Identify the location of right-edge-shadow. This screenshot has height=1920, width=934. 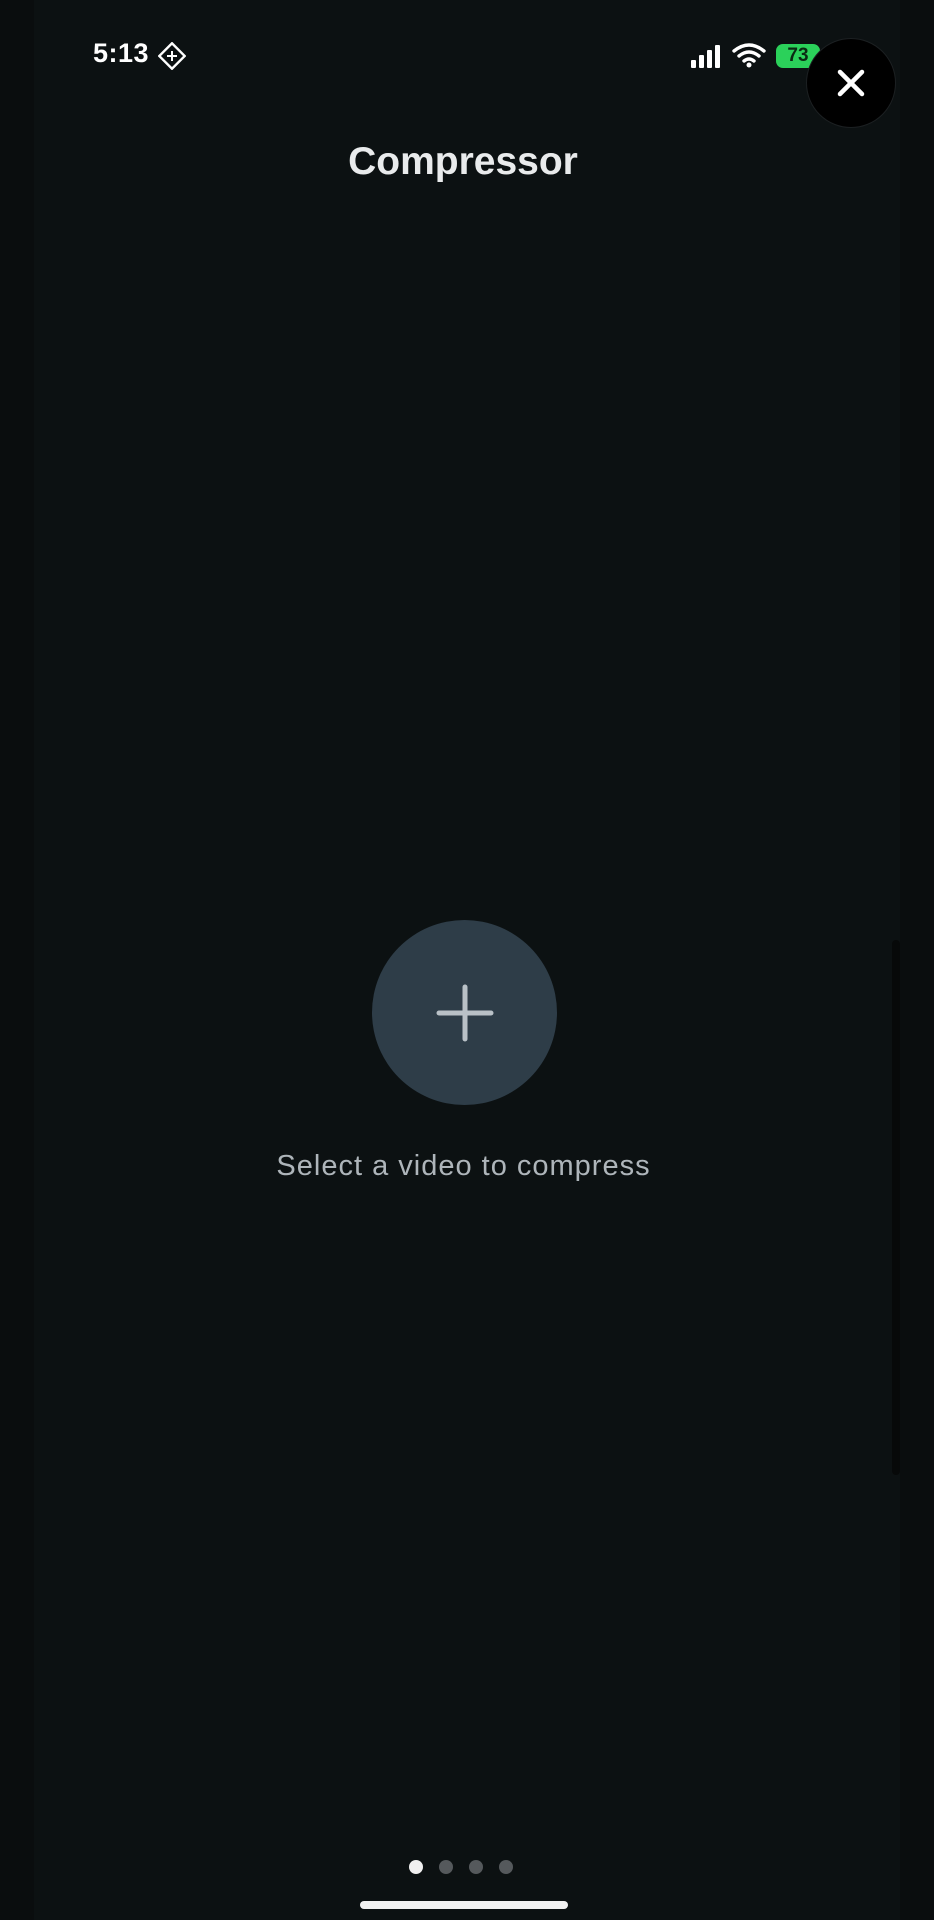
(917, 960).